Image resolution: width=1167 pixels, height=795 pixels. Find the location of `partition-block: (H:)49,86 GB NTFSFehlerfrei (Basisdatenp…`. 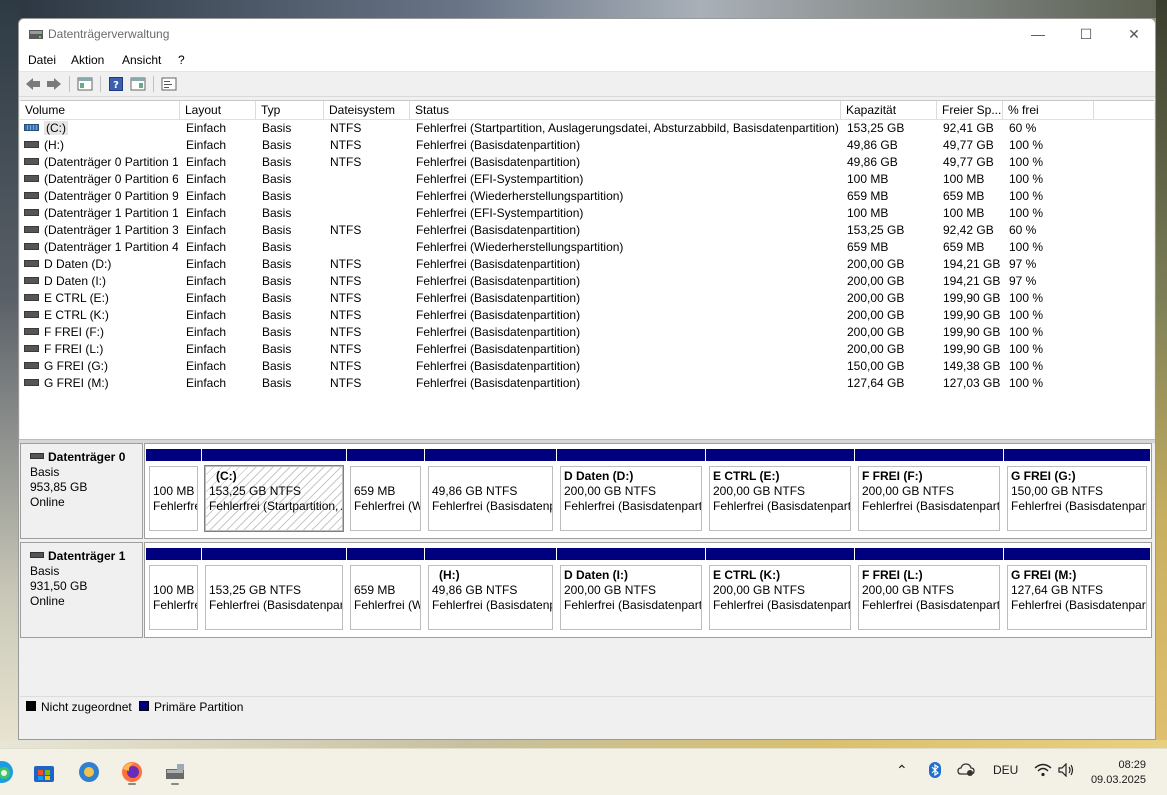

partition-block: (H:)49,86 GB NTFSFehlerfrei (Basisdatenp… is located at coordinates (490, 590).